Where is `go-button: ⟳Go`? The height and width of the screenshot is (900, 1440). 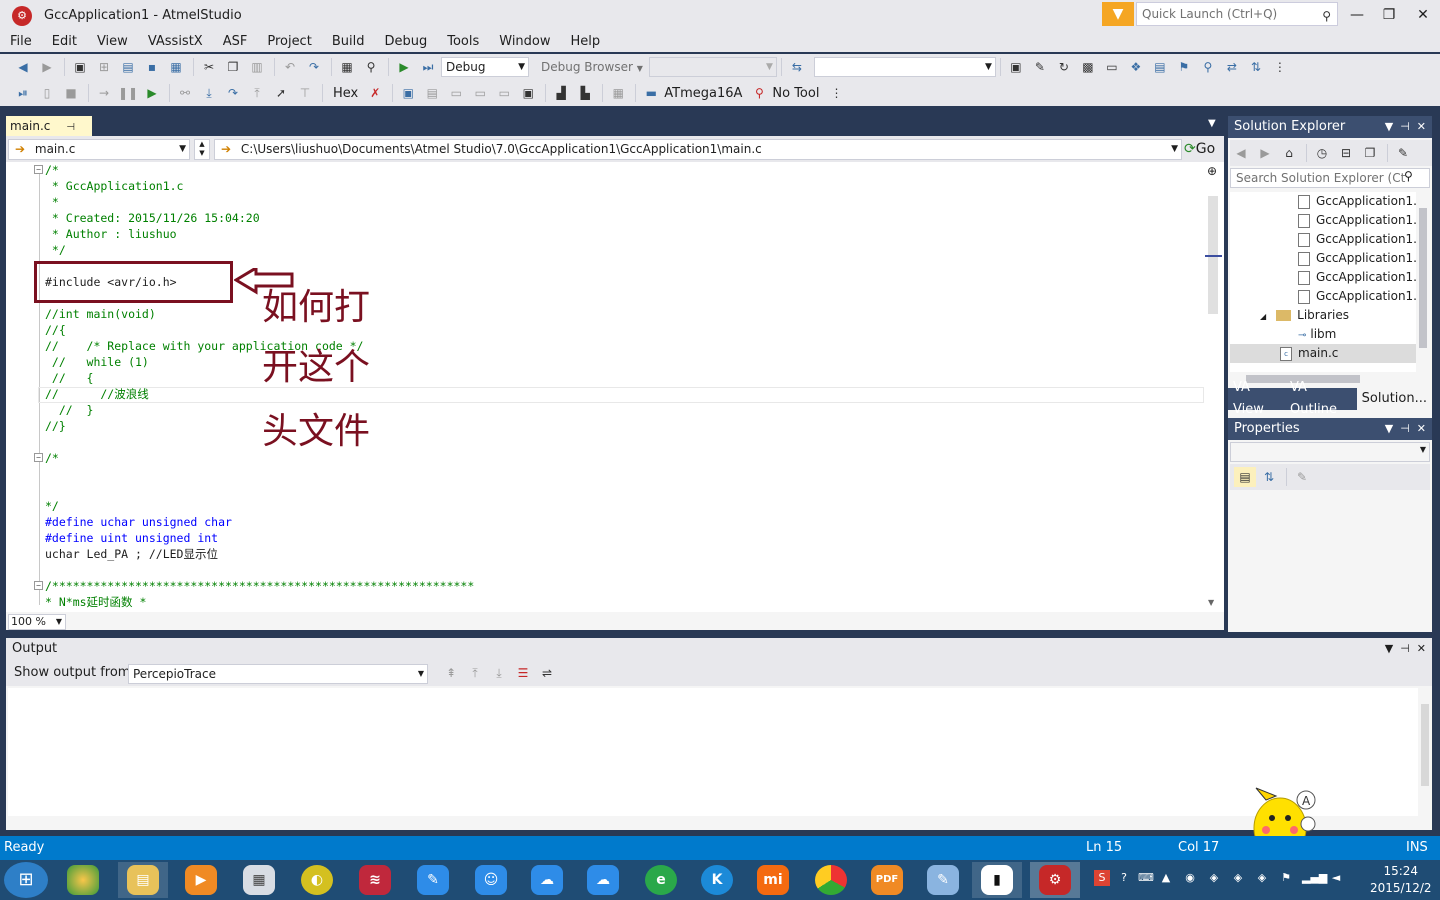
go-button: ⟳Go is located at coordinates (1203, 149).